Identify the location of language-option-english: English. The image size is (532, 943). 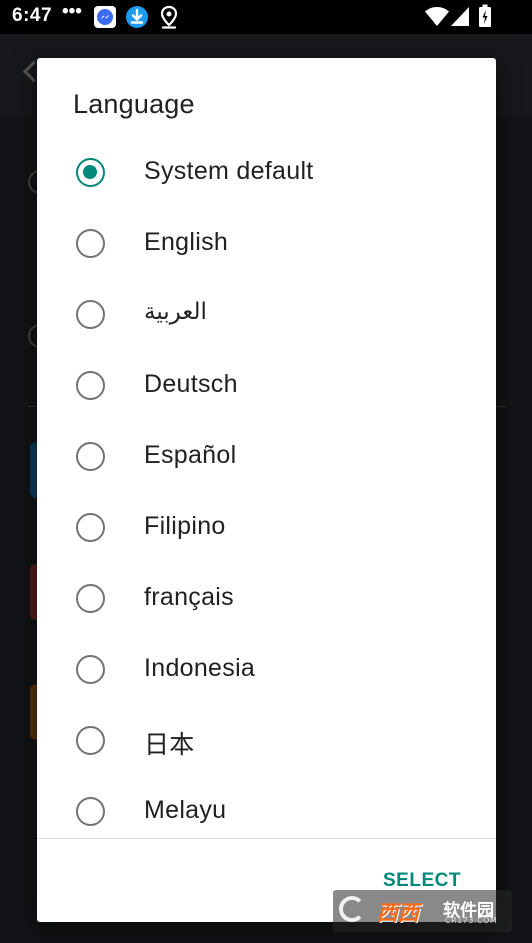
(266, 243).